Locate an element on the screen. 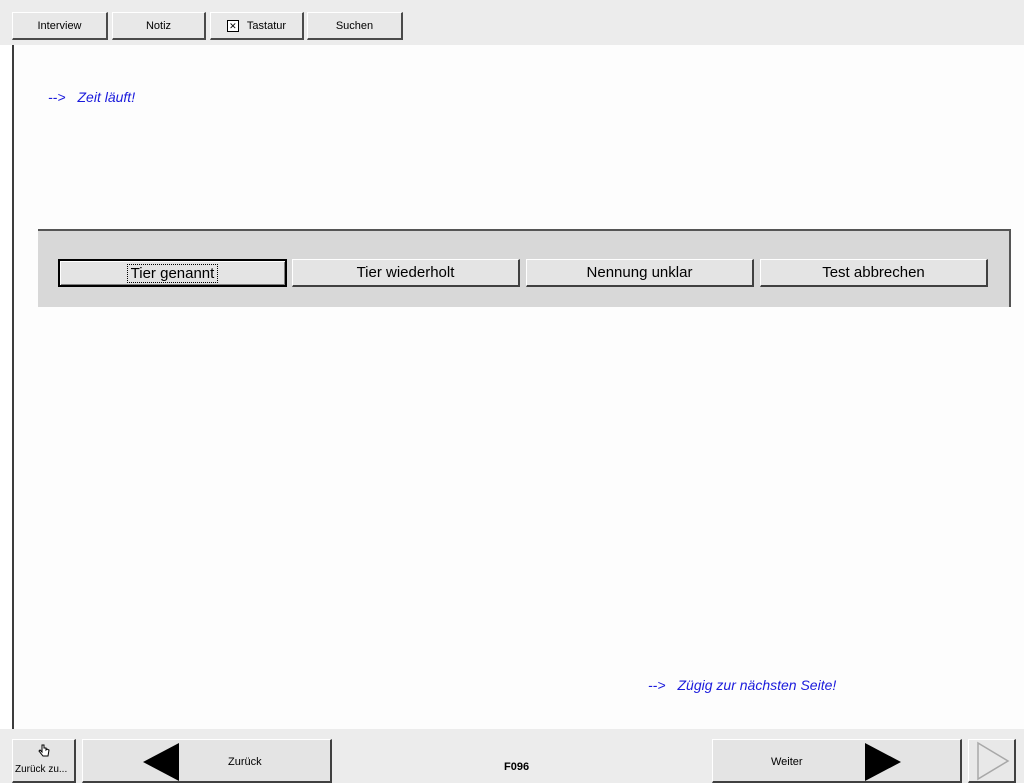 Image resolution: width=1024 pixels, height=783 pixels. answer-label: Tier wiederholt is located at coordinates (405, 272).